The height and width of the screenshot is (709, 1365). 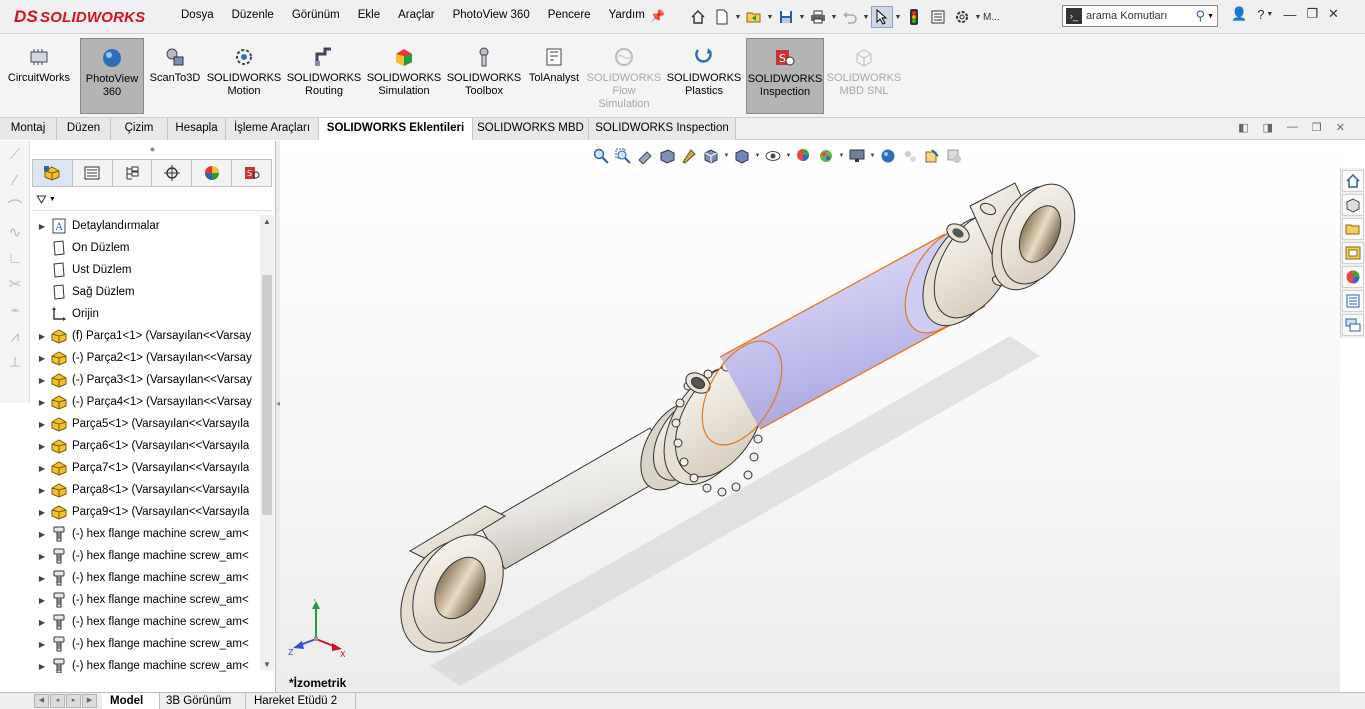 What do you see at coordinates (882, 17) in the screenshot?
I see `select-cursor-icon` at bounding box center [882, 17].